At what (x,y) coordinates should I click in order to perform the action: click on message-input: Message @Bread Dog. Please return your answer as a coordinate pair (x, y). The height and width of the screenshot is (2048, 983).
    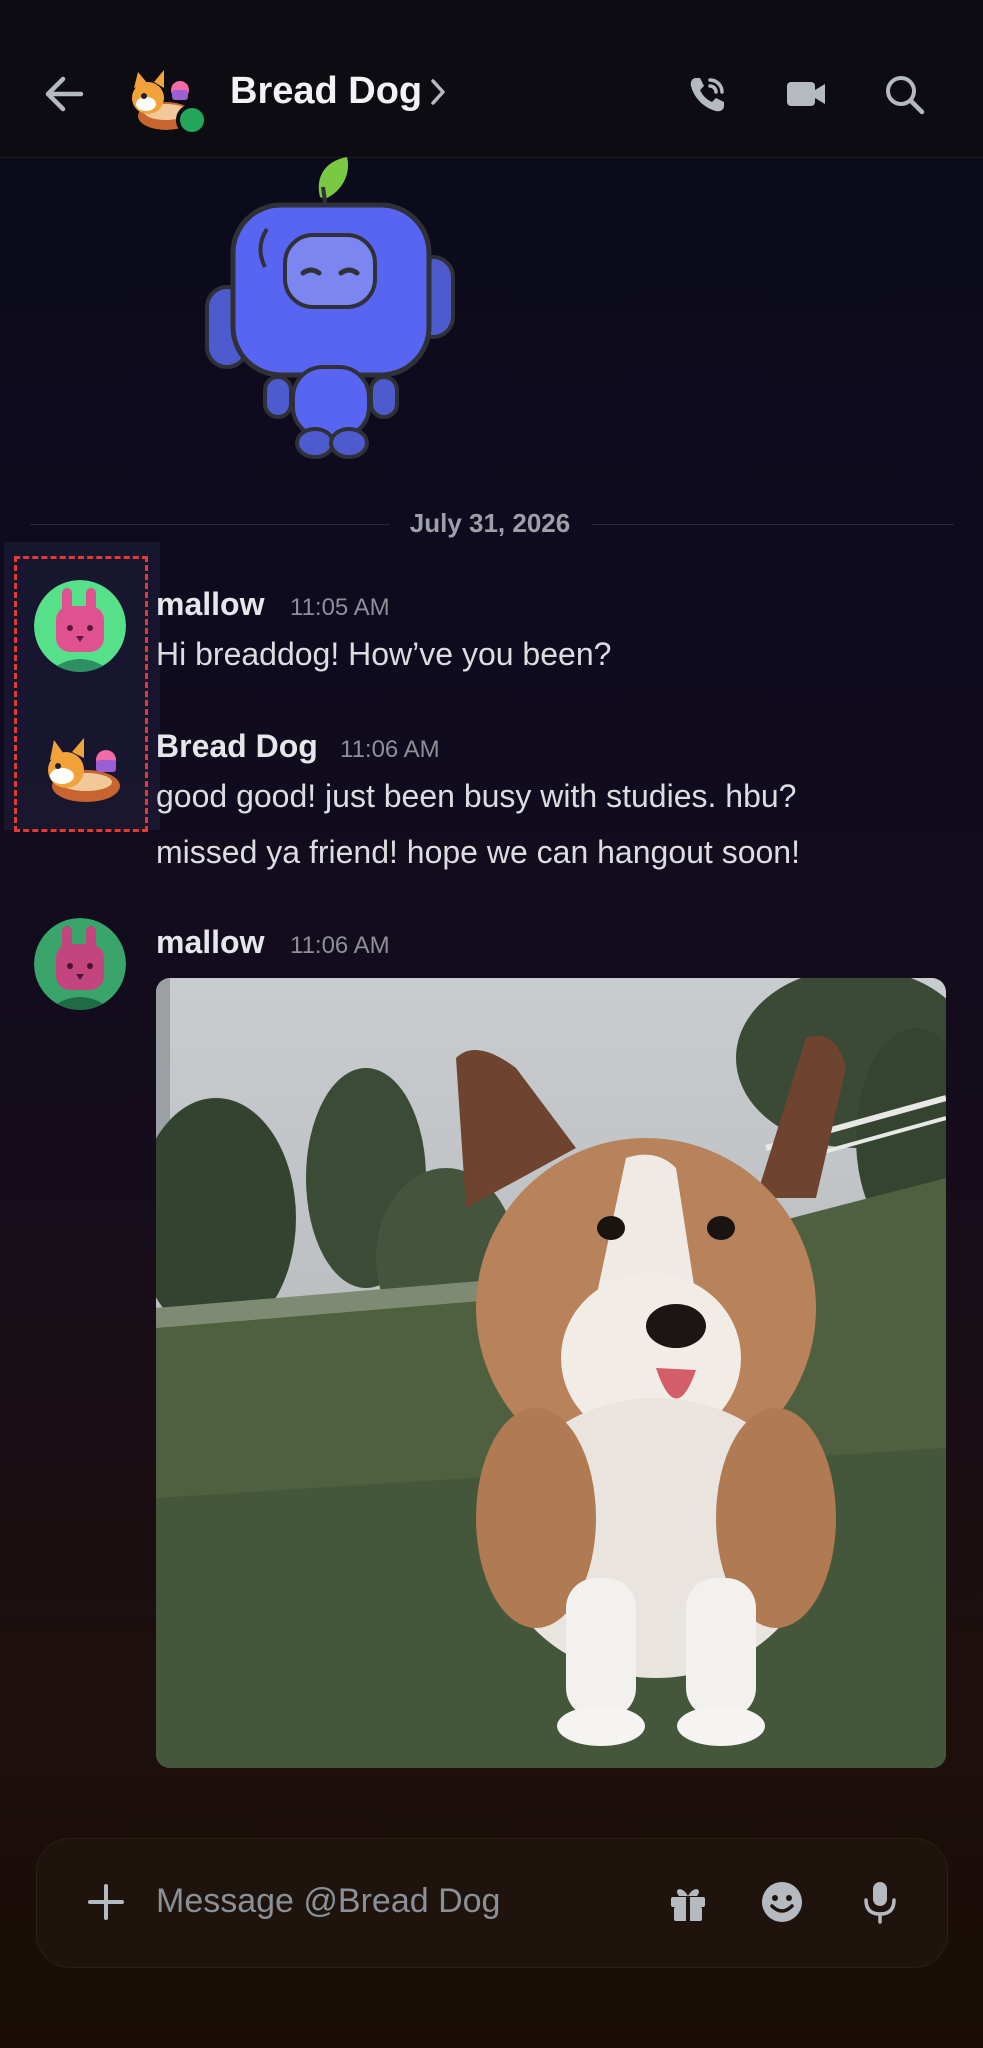
    Looking at the image, I should click on (328, 1901).